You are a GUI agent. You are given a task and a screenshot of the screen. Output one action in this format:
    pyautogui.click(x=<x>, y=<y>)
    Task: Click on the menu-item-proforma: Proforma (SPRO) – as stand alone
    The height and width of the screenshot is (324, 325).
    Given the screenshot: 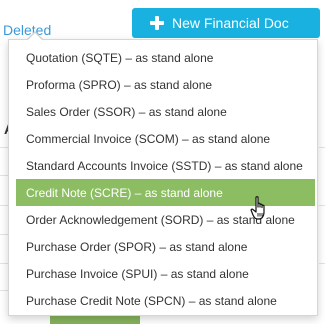 What is the action you would take?
    pyautogui.click(x=165, y=84)
    